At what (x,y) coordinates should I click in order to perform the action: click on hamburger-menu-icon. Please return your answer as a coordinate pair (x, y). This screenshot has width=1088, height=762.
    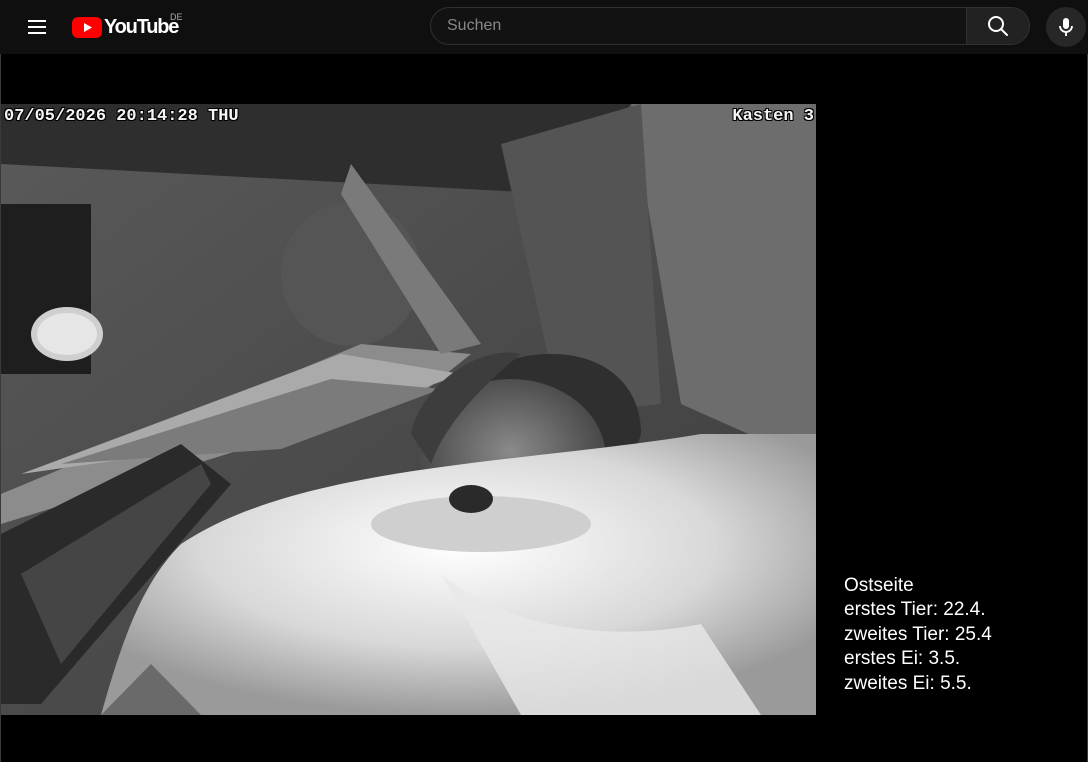
    Looking at the image, I should click on (37, 27).